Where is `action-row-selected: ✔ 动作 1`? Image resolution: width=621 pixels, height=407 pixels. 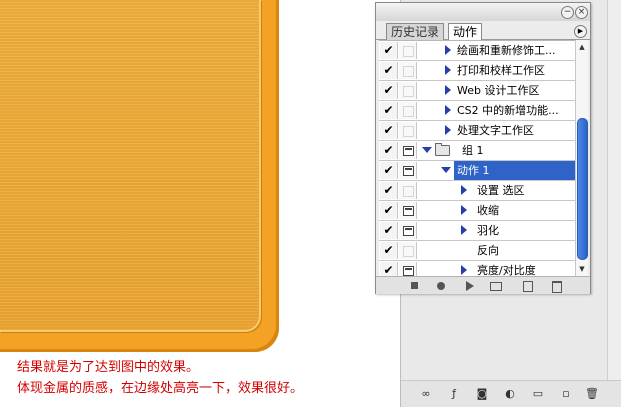 action-row-selected: ✔ 动作 1 is located at coordinates (477, 171).